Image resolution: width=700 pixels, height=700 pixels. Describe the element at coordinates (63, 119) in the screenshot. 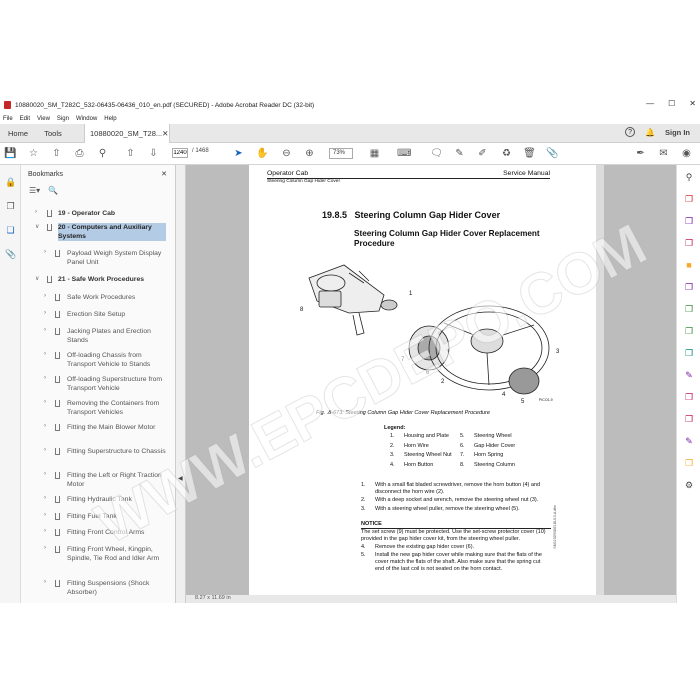

I see `menu-sign: Sign` at that location.